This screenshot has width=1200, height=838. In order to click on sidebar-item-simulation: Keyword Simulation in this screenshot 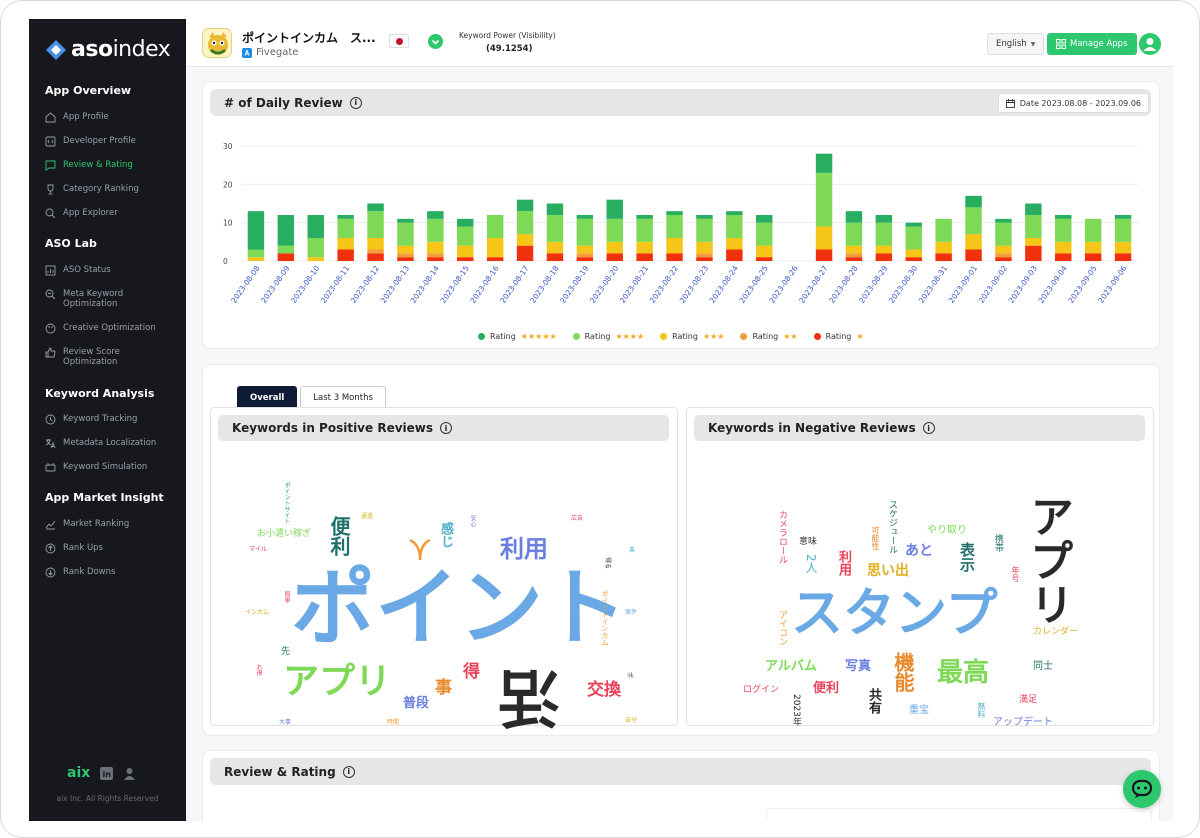, I will do `click(96, 467)`.